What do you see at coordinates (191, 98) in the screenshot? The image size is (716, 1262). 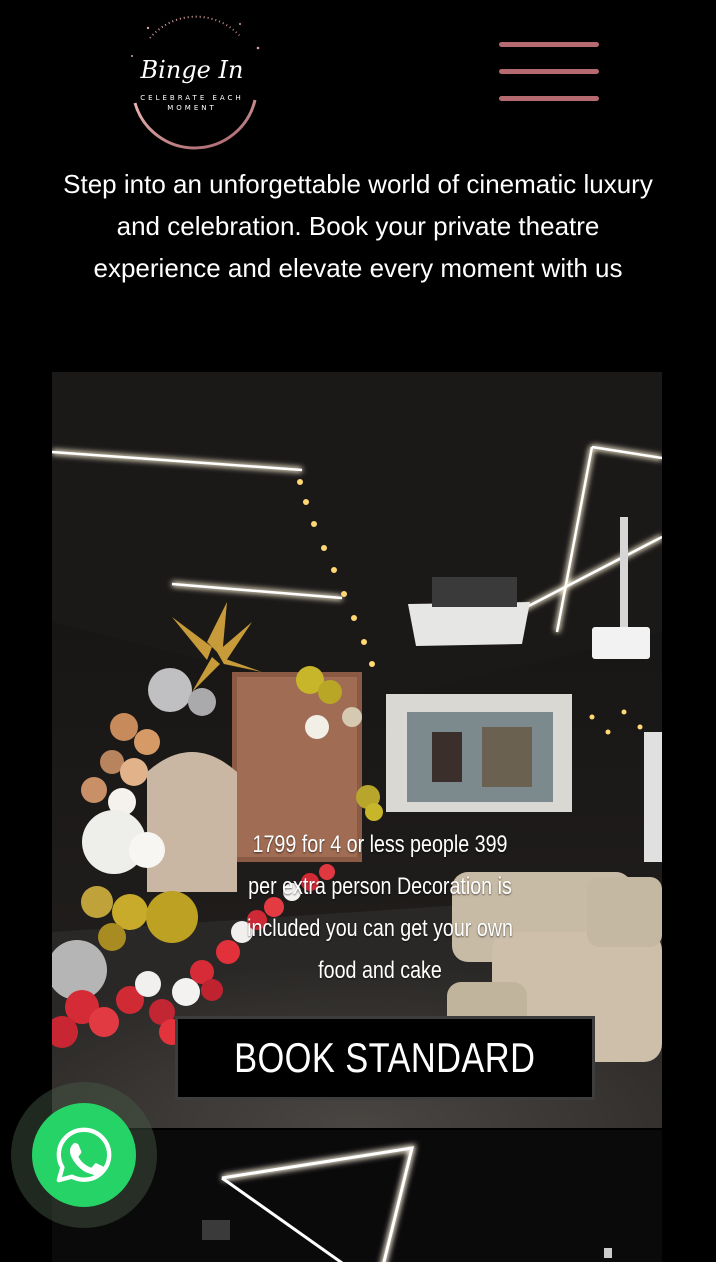 I see `svg-text: CELEBRATE EACH` at bounding box center [191, 98].